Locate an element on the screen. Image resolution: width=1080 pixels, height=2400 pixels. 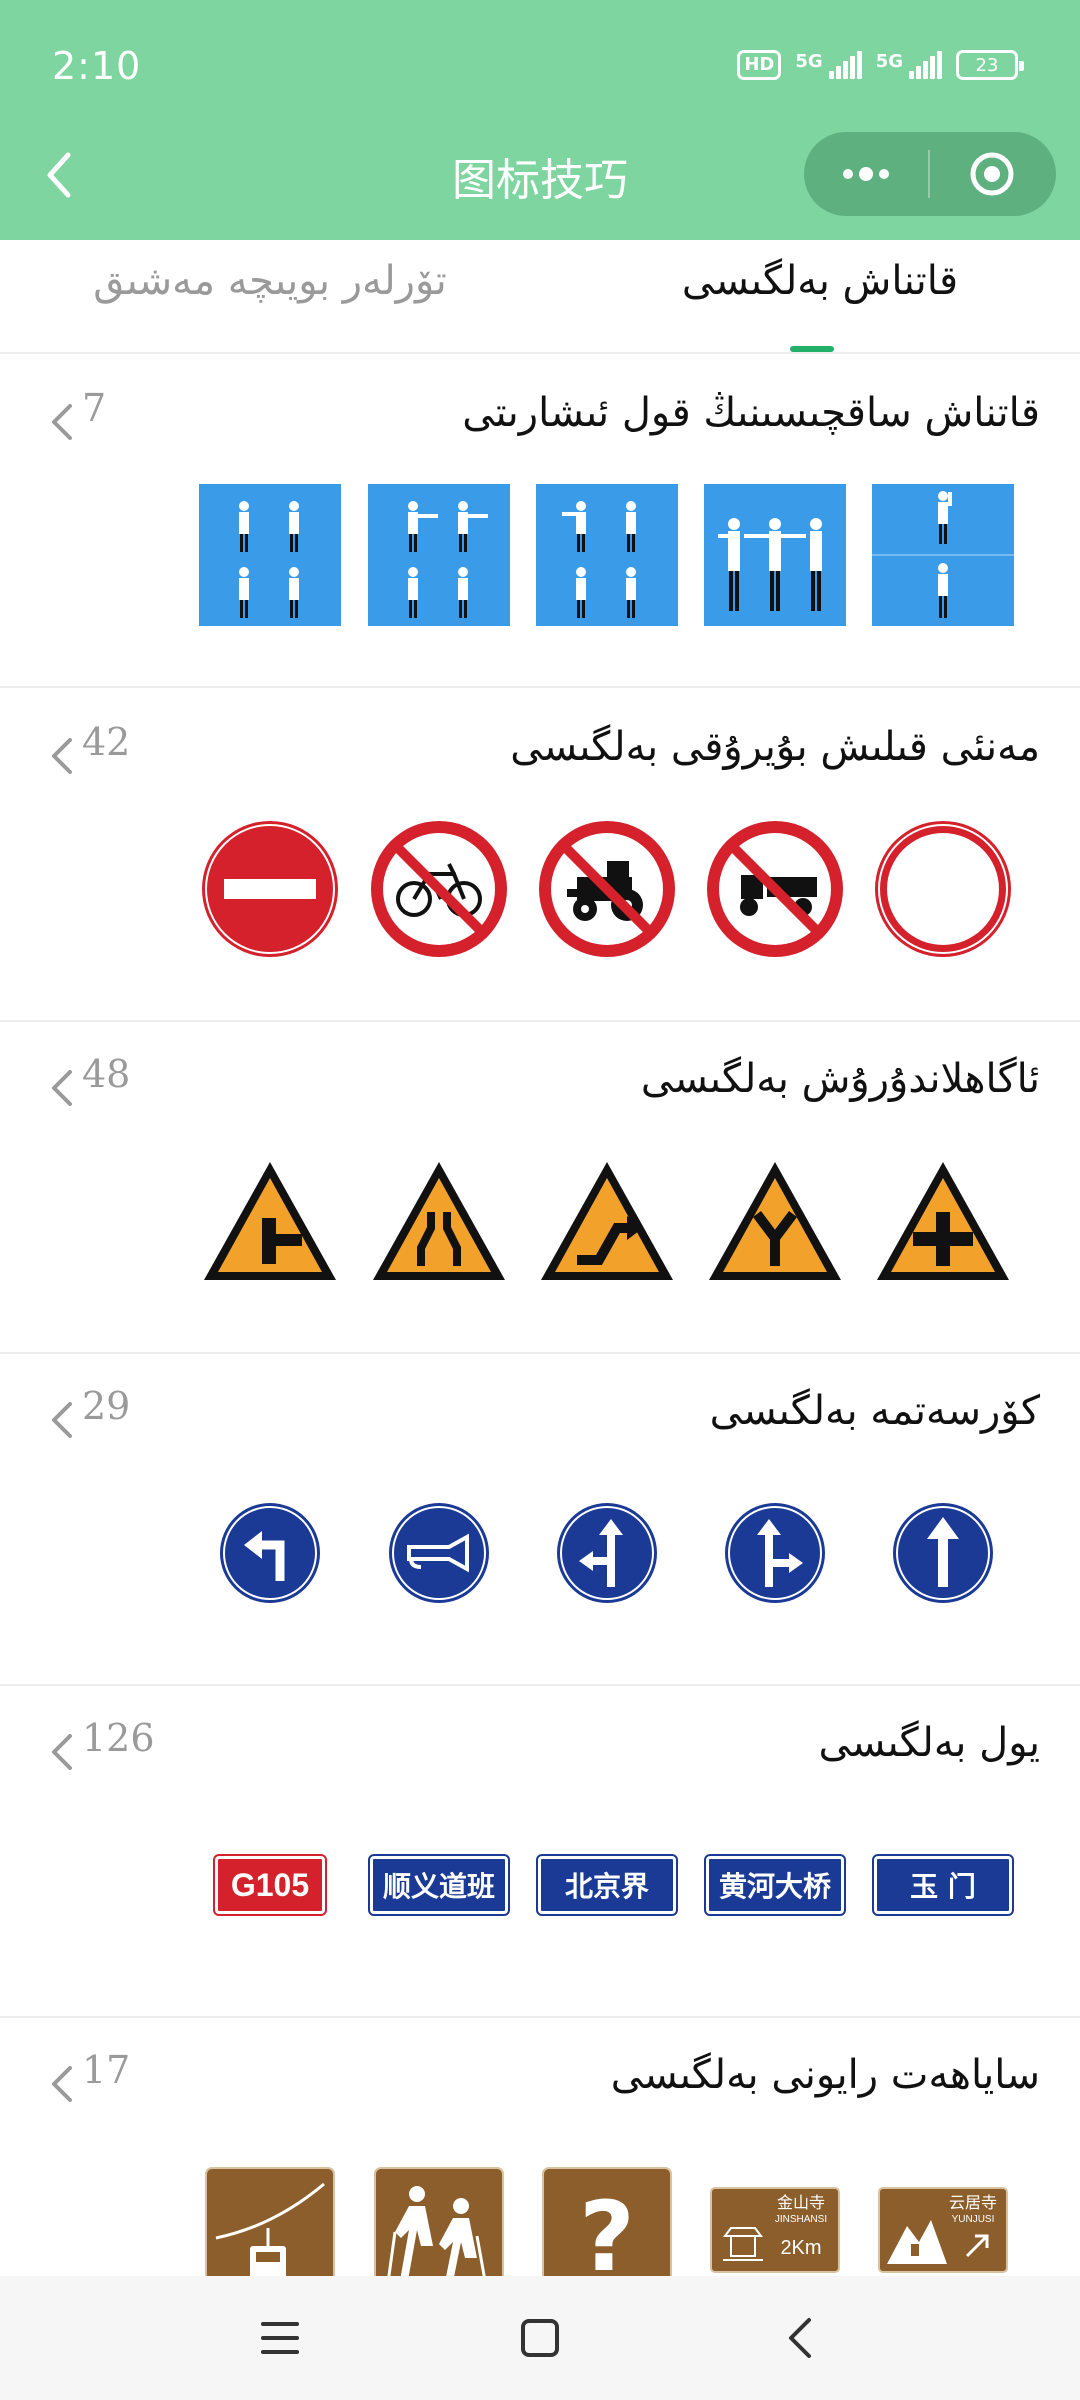
side-road-warning-icon is located at coordinates (270, 1221).